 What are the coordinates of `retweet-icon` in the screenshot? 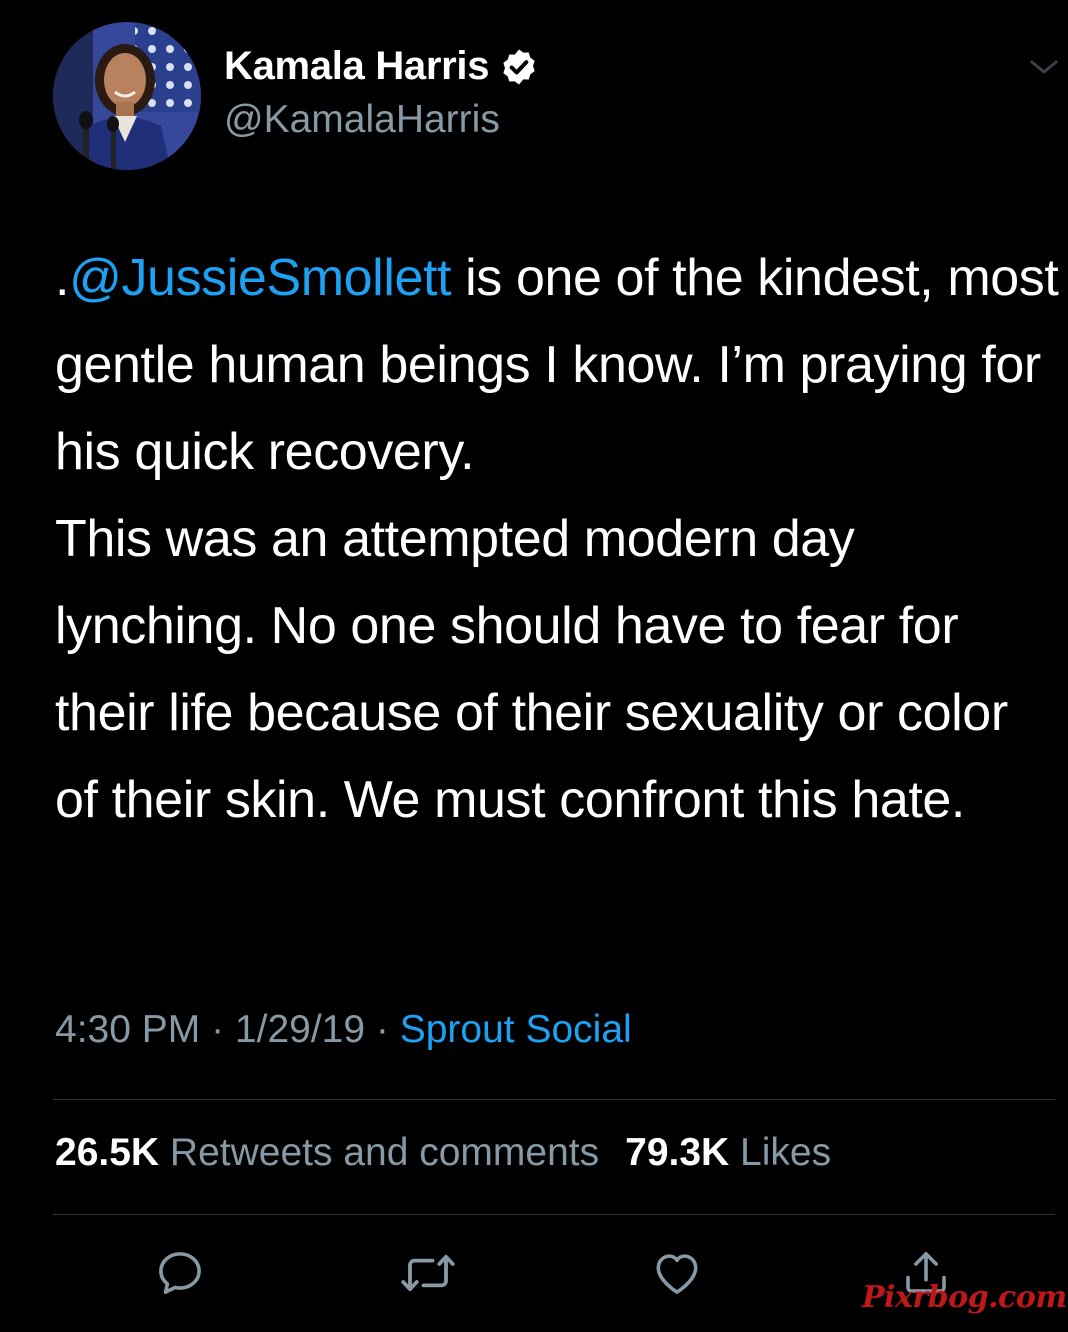 It's located at (428, 1275).